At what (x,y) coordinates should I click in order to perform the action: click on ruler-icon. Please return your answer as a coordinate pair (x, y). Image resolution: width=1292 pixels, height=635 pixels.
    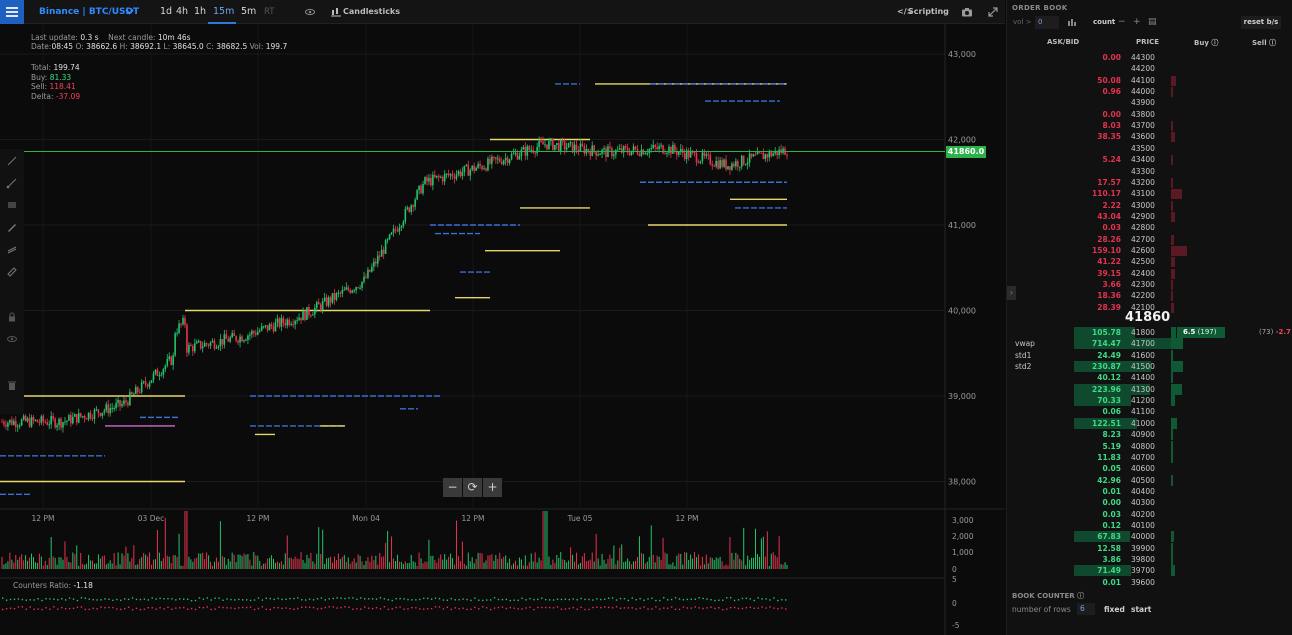
    Looking at the image, I should click on (12, 271).